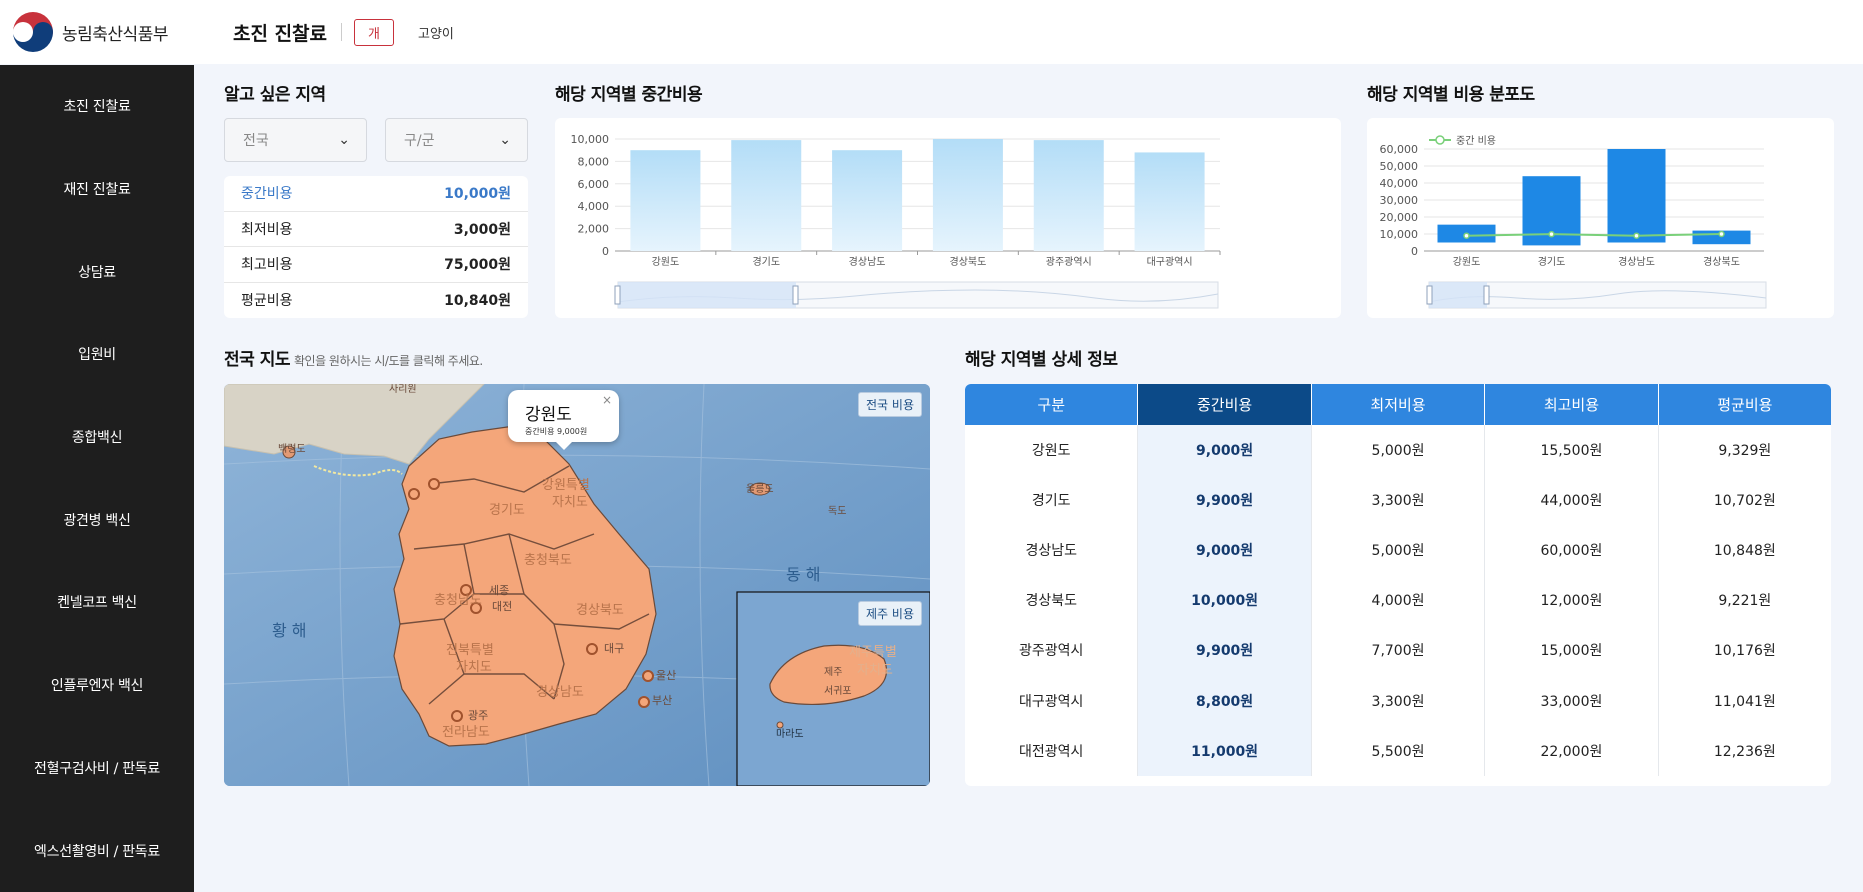  What do you see at coordinates (600, 610) in the screenshot?
I see `map-label: 경상북도` at bounding box center [600, 610].